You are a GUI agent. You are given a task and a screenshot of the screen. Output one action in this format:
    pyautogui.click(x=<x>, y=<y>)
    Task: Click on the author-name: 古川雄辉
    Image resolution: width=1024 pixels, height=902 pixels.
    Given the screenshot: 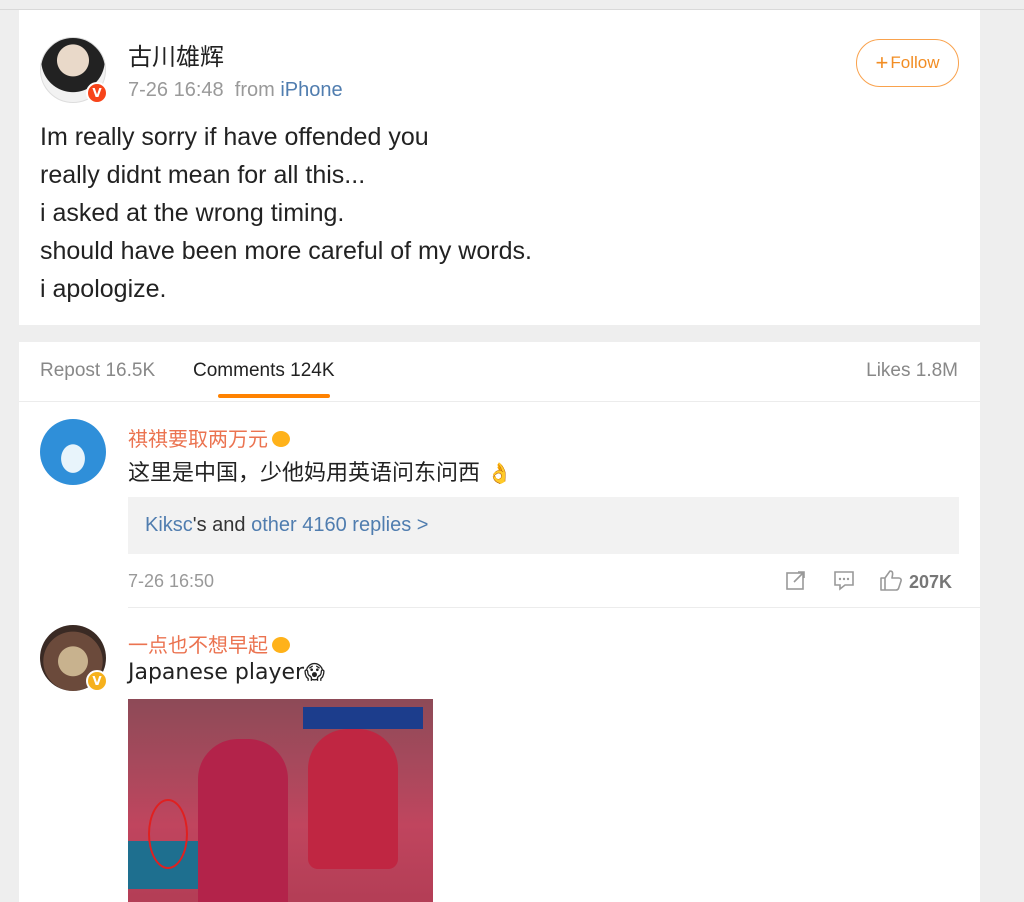 What is the action you would take?
    pyautogui.click(x=176, y=54)
    